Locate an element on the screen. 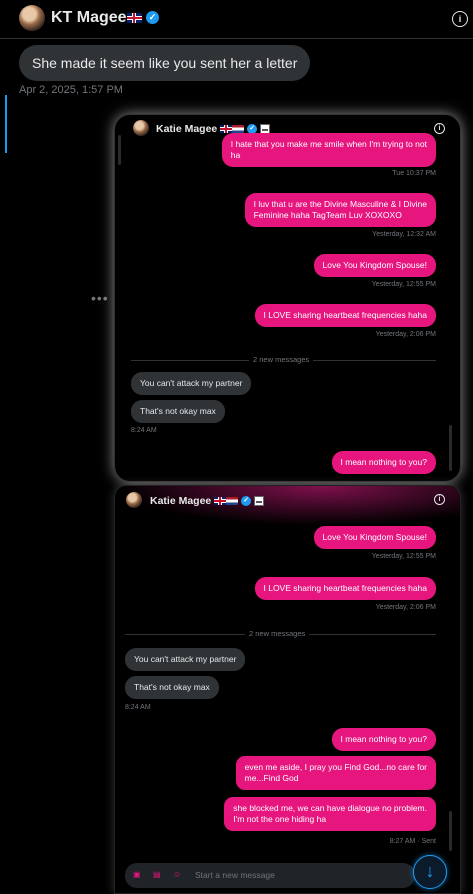 This screenshot has width=473, height=894. contact-name: KT Magee ✓ is located at coordinates (105, 18).